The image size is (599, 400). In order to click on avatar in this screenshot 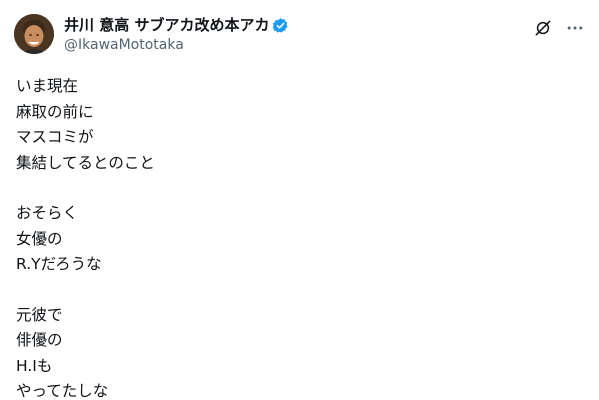, I will do `click(34, 34)`.